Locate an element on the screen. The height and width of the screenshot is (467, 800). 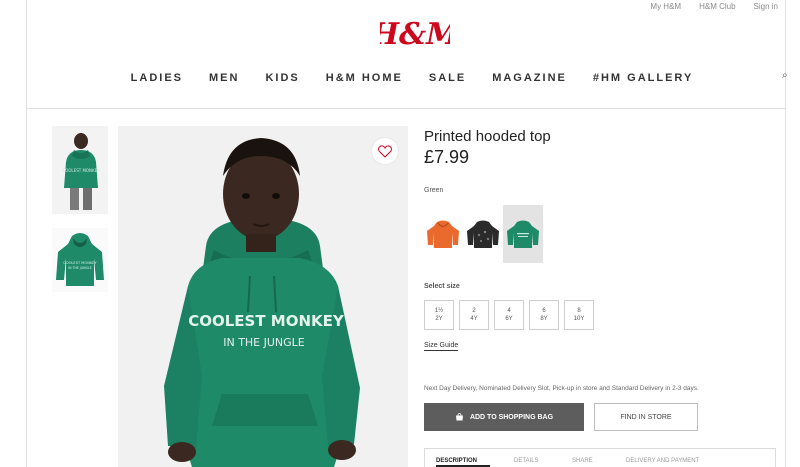
nav-item-sale: SALE is located at coordinates (447, 78).